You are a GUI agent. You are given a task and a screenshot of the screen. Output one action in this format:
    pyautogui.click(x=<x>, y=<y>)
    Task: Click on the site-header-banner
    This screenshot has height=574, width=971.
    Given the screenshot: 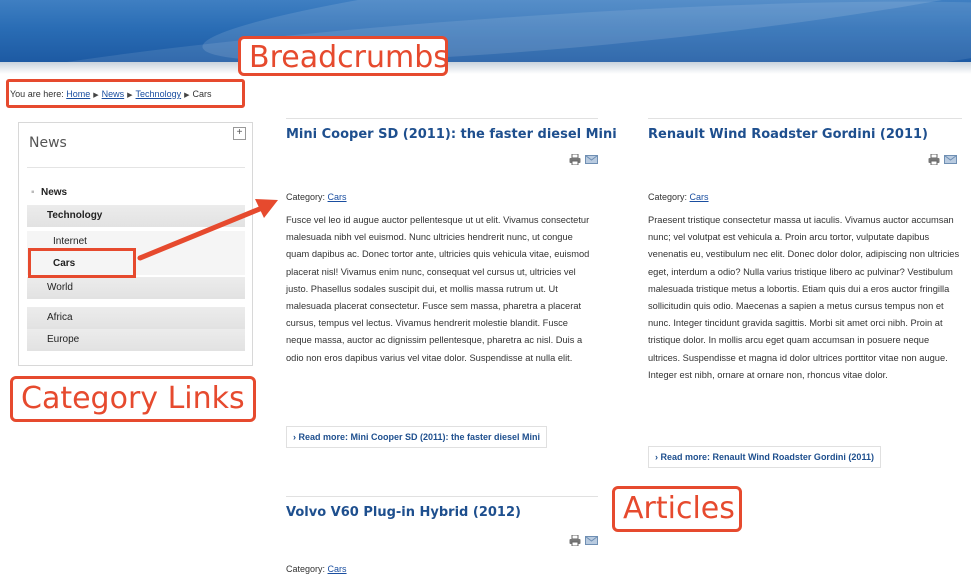 What is the action you would take?
    pyautogui.click(x=485, y=31)
    